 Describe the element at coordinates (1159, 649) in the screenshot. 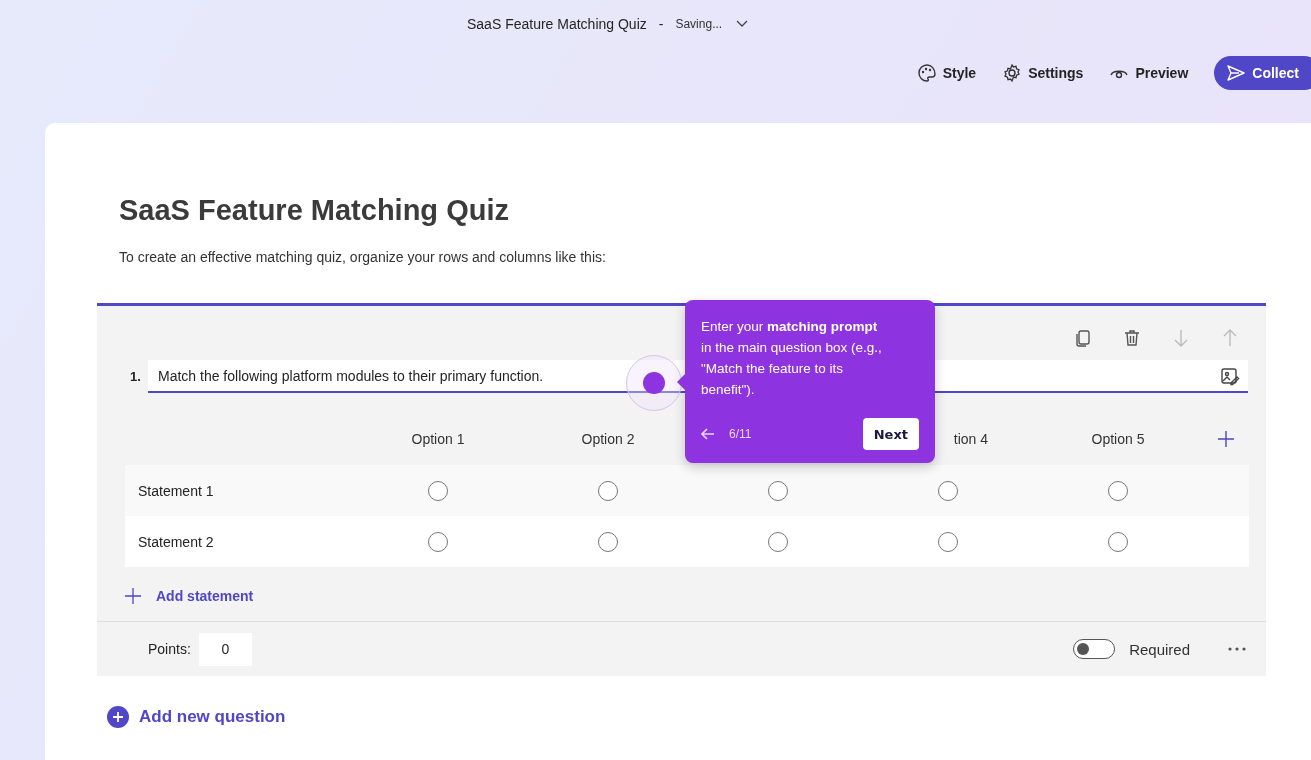

I see `required-label: Required` at that location.